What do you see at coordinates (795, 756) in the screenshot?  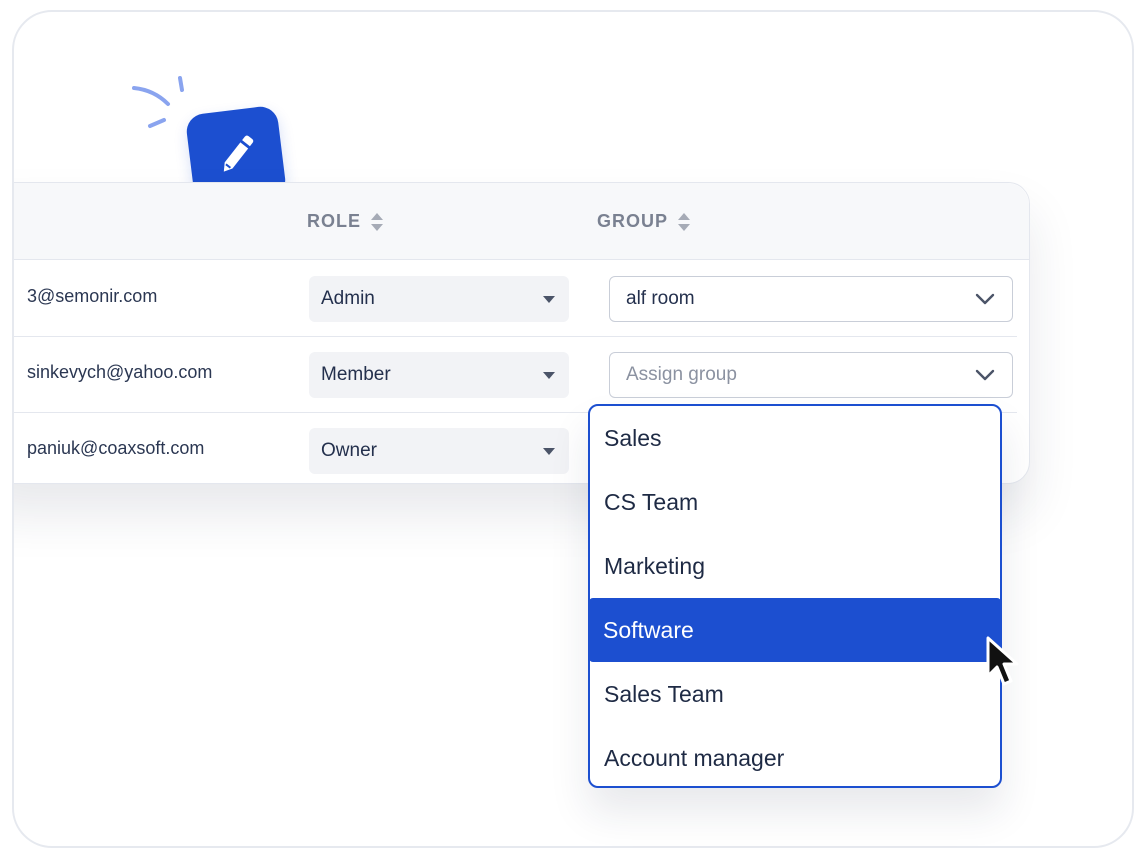 I see `dropdown-option: Account manager` at bounding box center [795, 756].